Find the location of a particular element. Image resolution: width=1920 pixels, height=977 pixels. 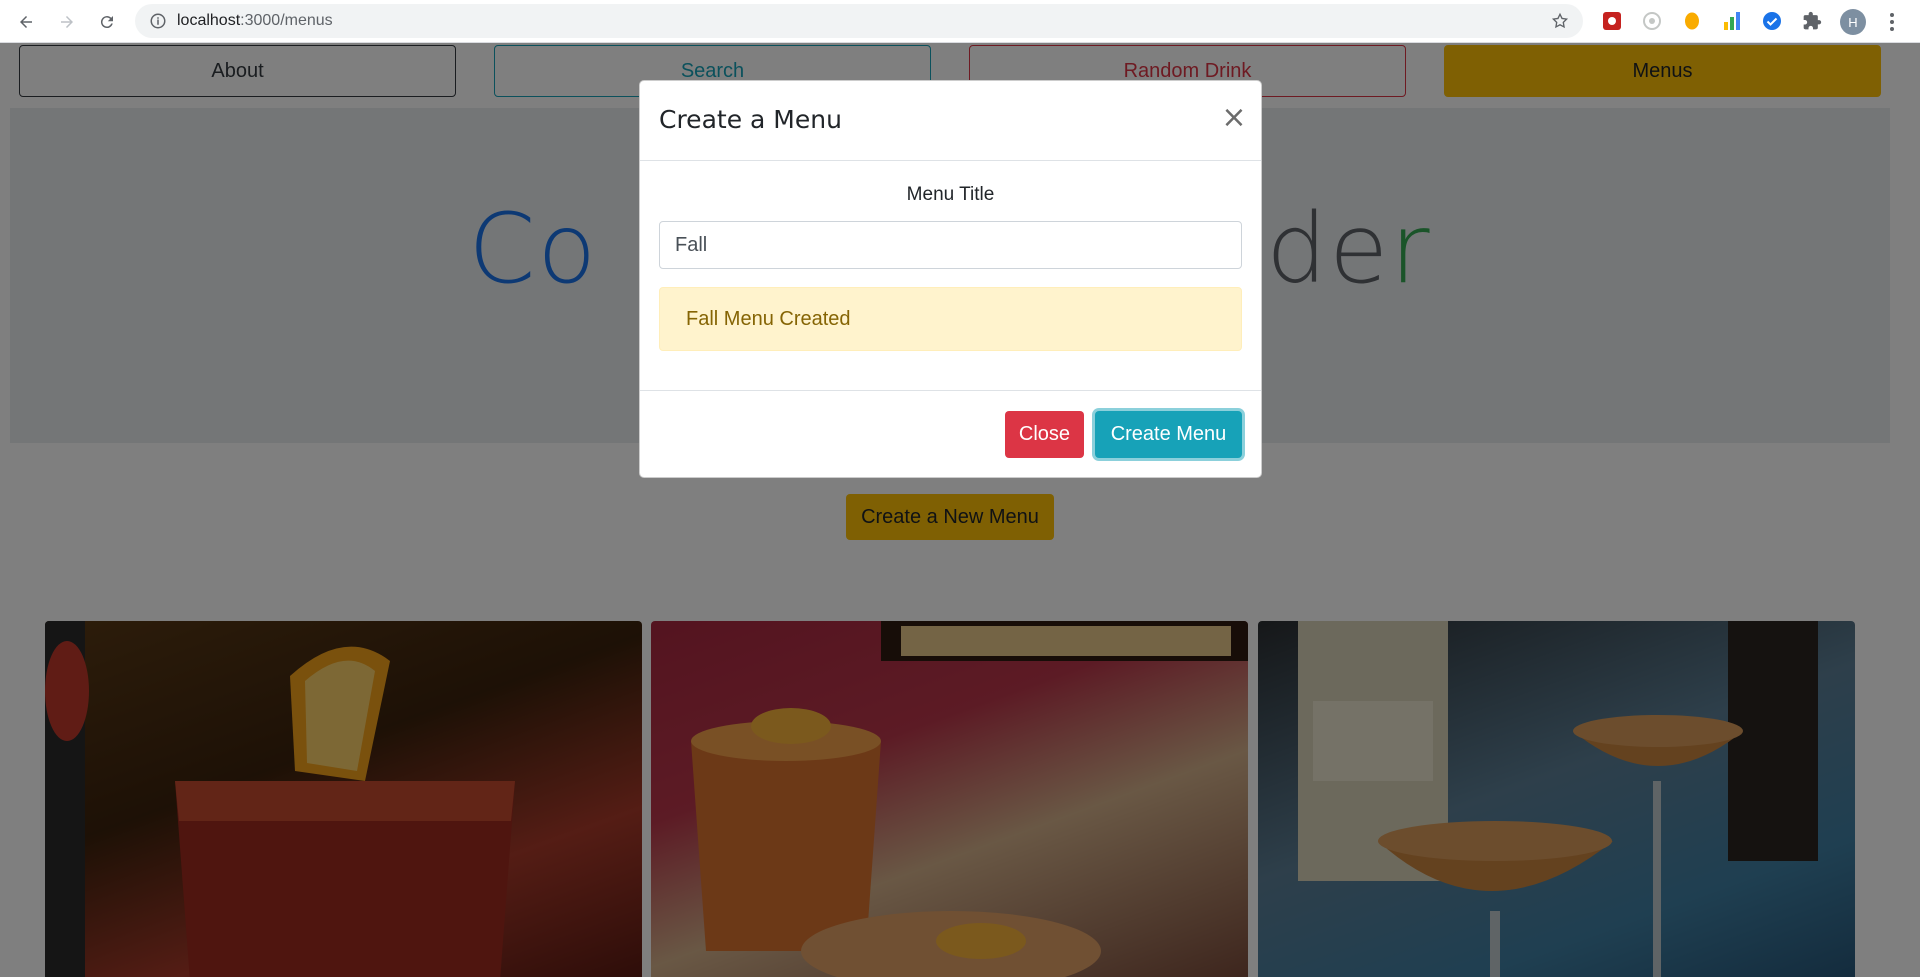

site-info-icon is located at coordinates (158, 21).